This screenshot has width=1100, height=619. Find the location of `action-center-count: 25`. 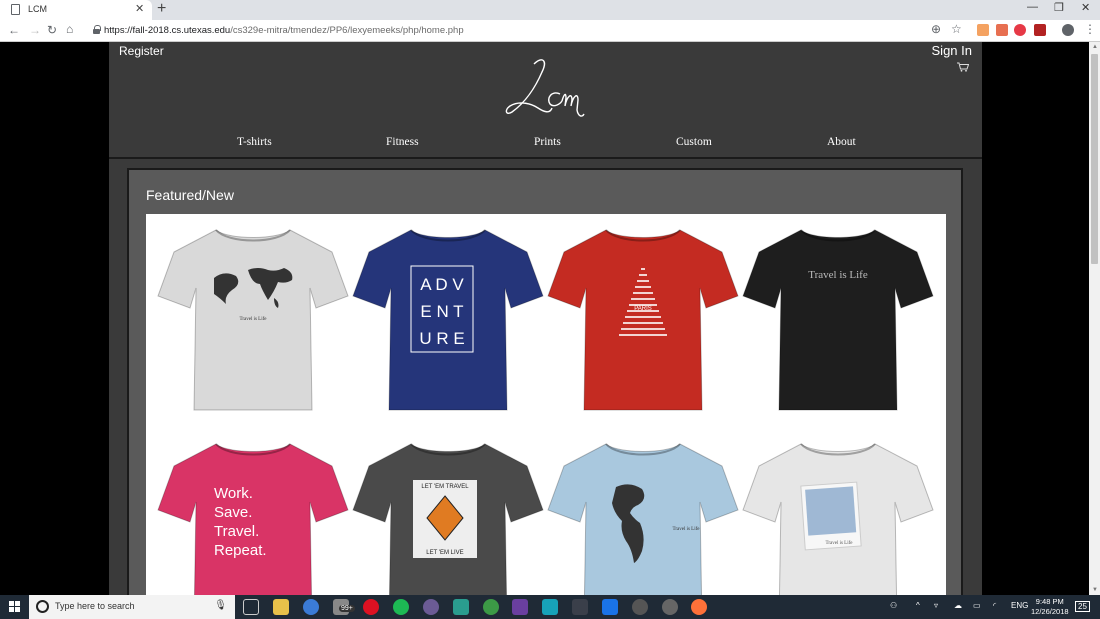

action-center-count: 25 is located at coordinates (1082, 606).